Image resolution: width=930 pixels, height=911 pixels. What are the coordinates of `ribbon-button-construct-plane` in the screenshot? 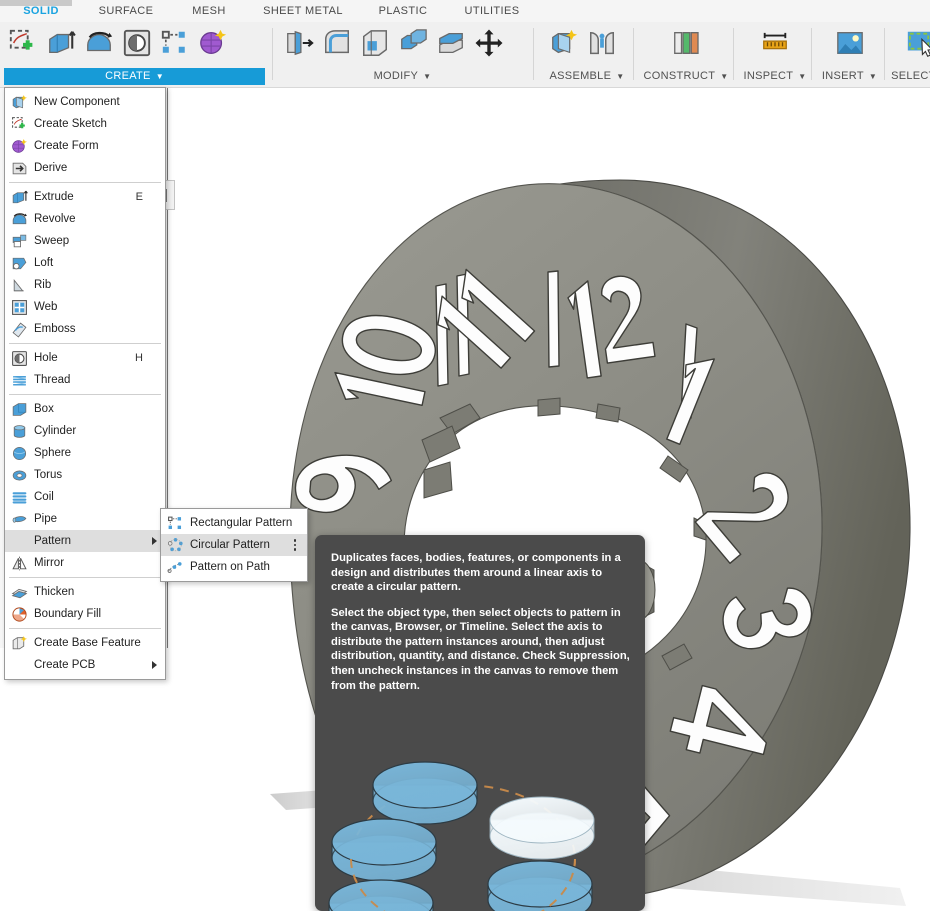 It's located at (686, 45).